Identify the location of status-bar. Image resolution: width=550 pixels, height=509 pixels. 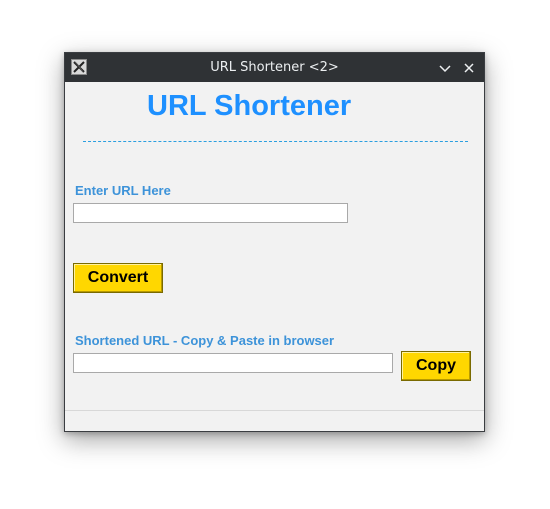
(274, 420).